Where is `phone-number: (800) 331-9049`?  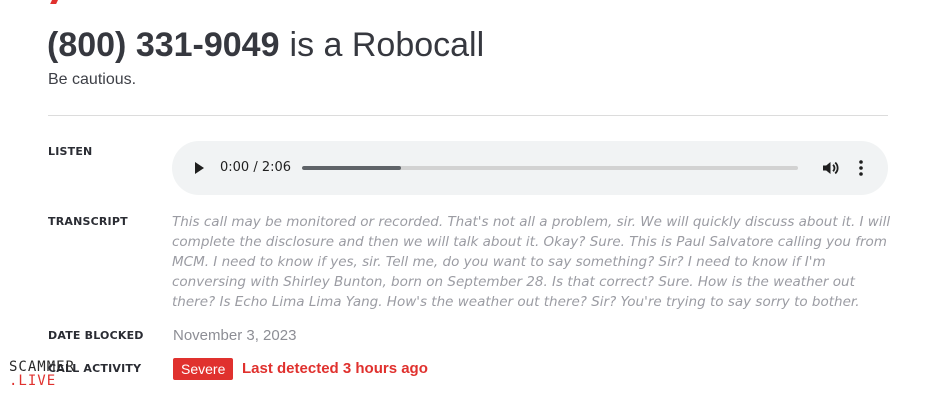
phone-number: (800) 331-9049 is located at coordinates (163, 45).